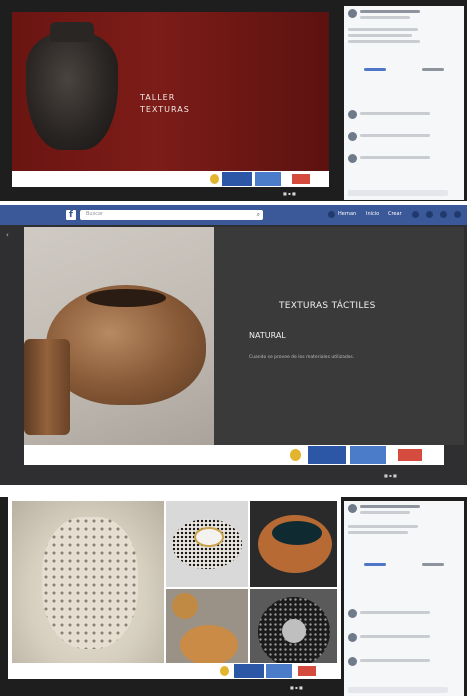 The width and height of the screenshot is (467, 696). Describe the element at coordinates (372, 214) in the screenshot. I see `nav-home: Inicio` at that location.